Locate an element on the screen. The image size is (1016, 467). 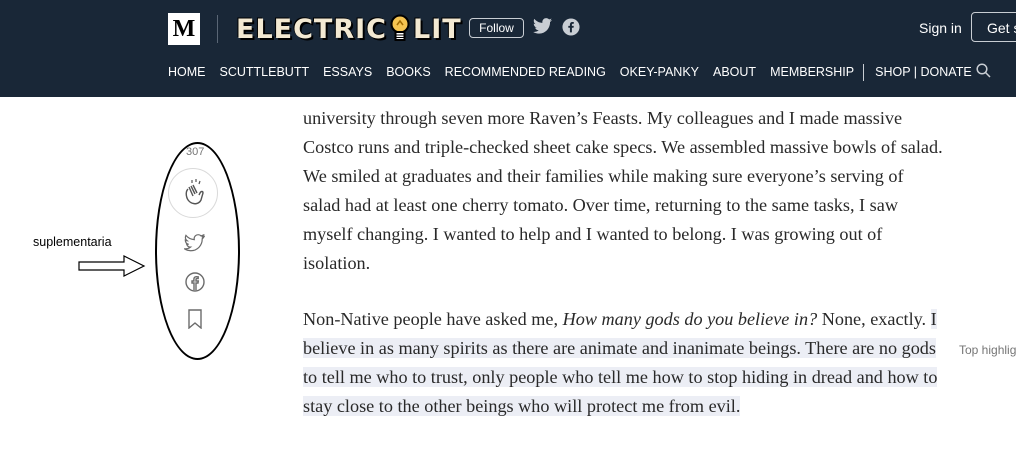
twitter-icon is located at coordinates (542, 26).